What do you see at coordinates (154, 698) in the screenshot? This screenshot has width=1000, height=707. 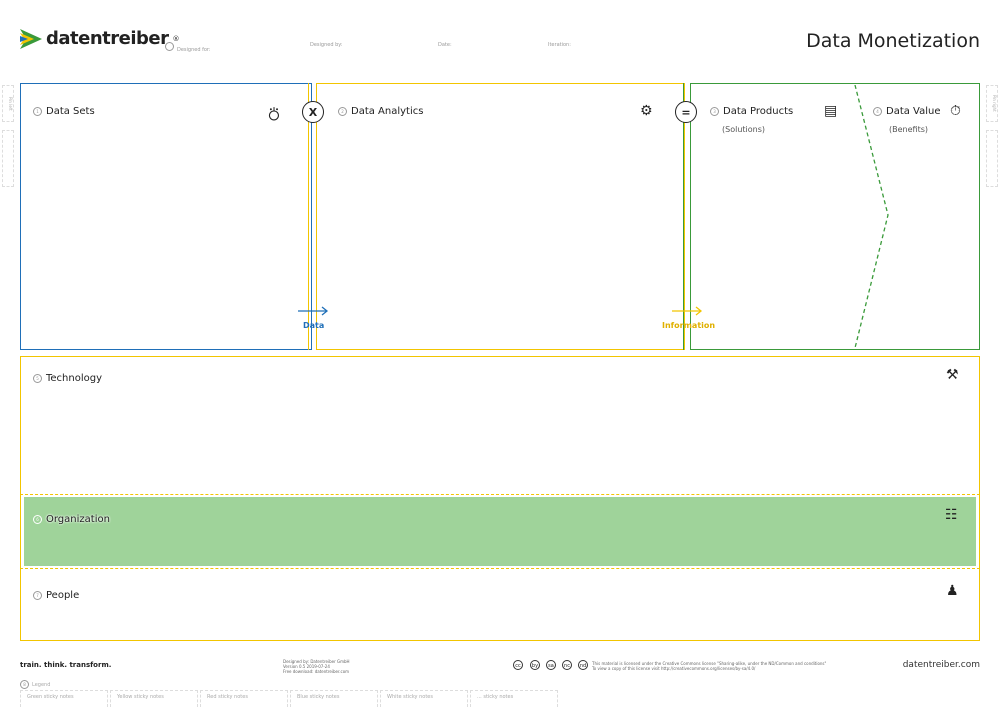 I see `sticky-yellow: Yellow sticky notes` at bounding box center [154, 698].